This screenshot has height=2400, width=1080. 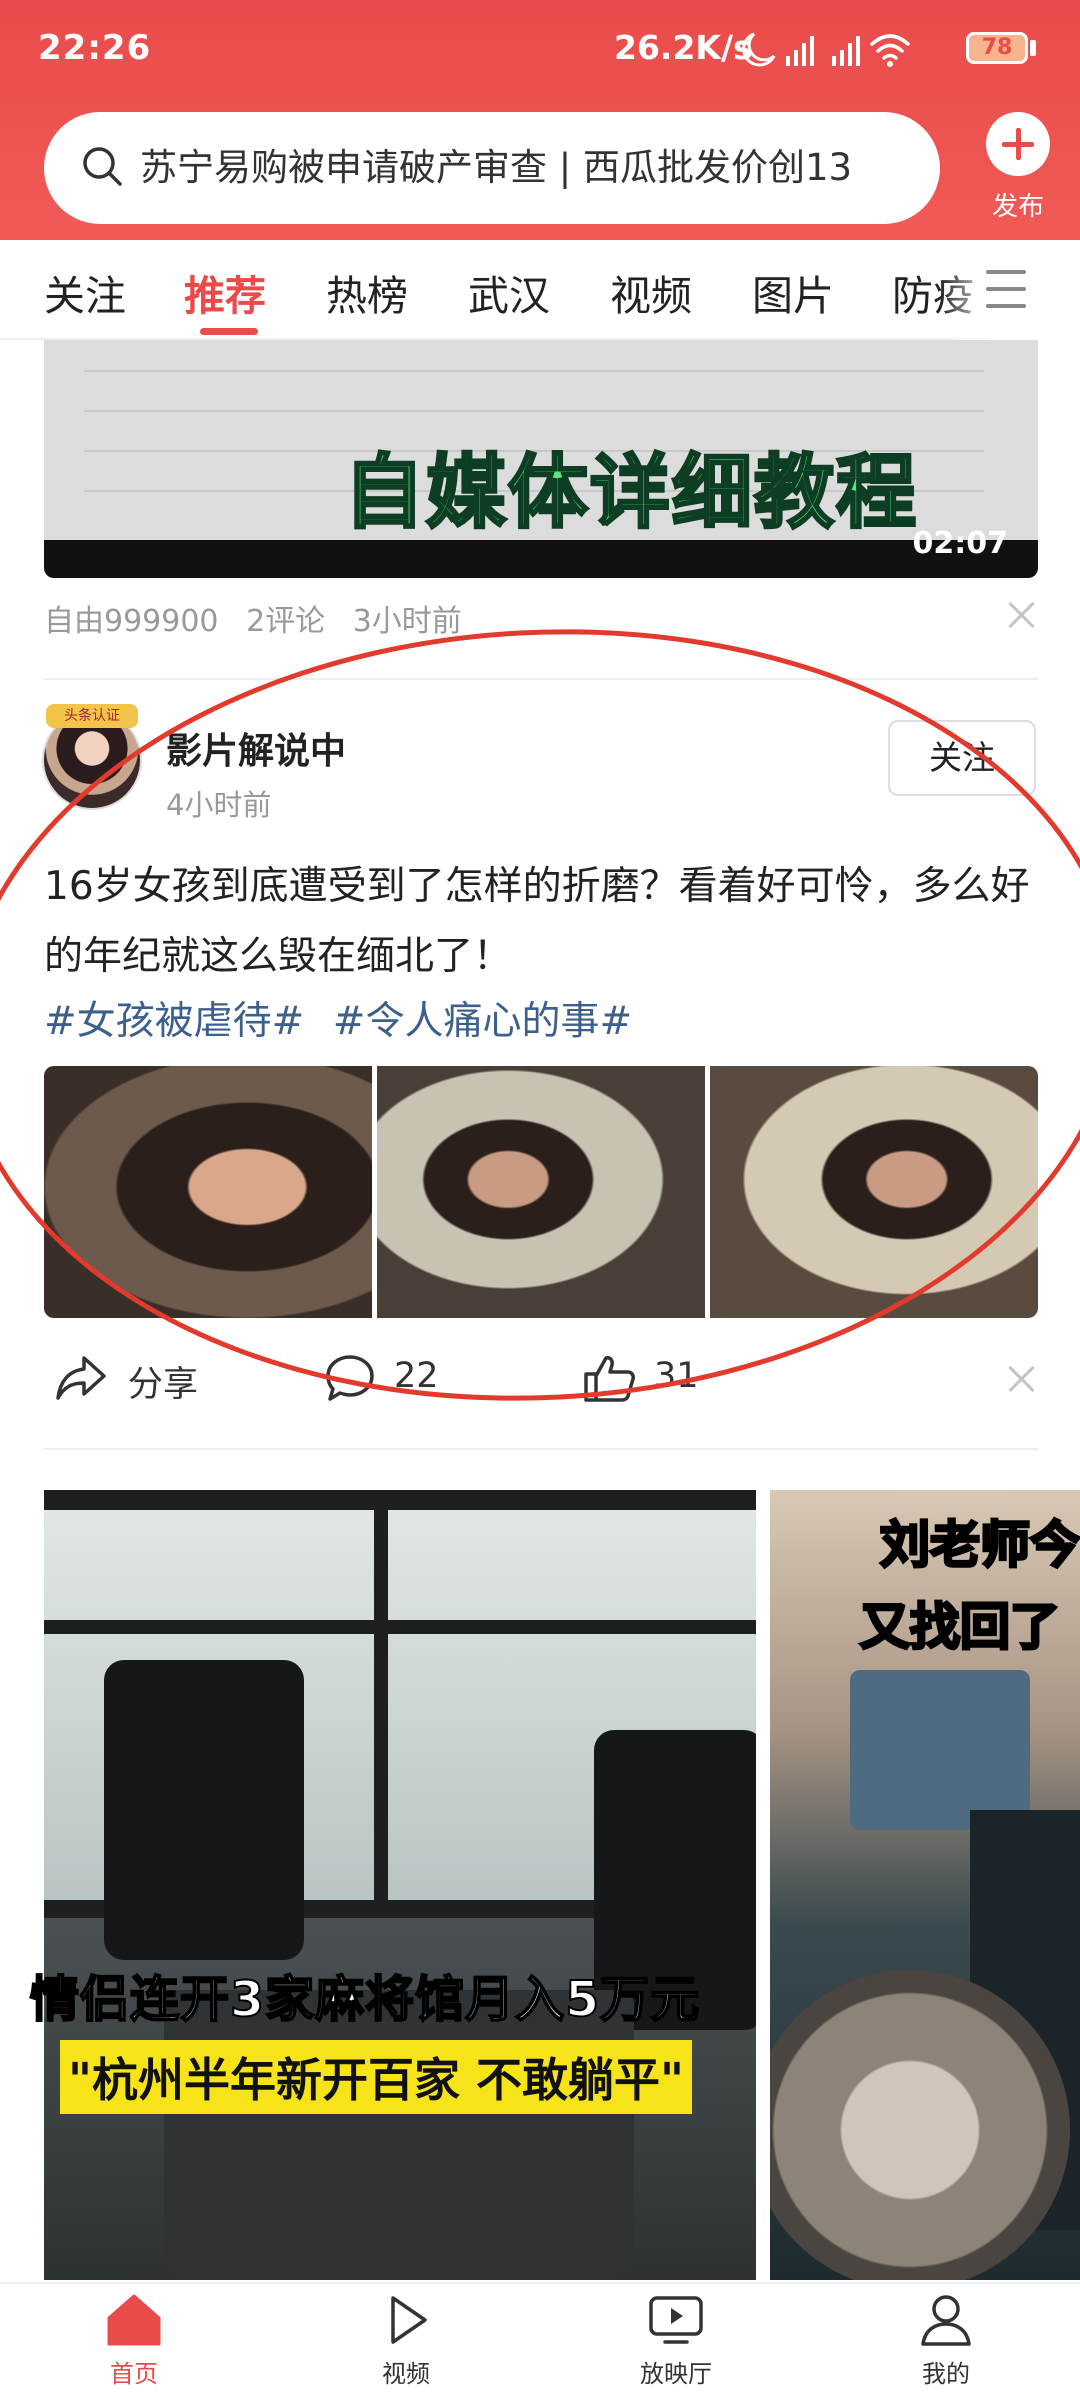 What do you see at coordinates (541, 559) in the screenshot?
I see `video-bottom-bar` at bounding box center [541, 559].